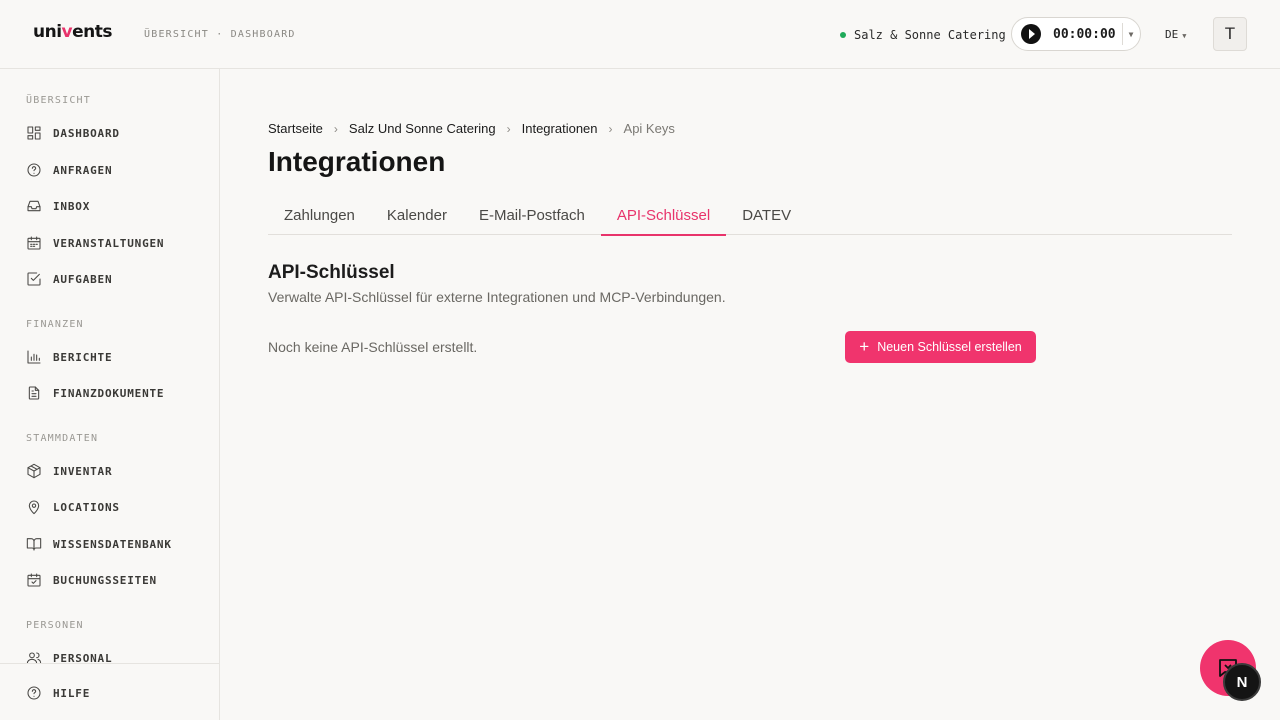 This screenshot has width=1280, height=720. I want to click on sidebar-item-inventar: INVENTAR, so click(69, 471).